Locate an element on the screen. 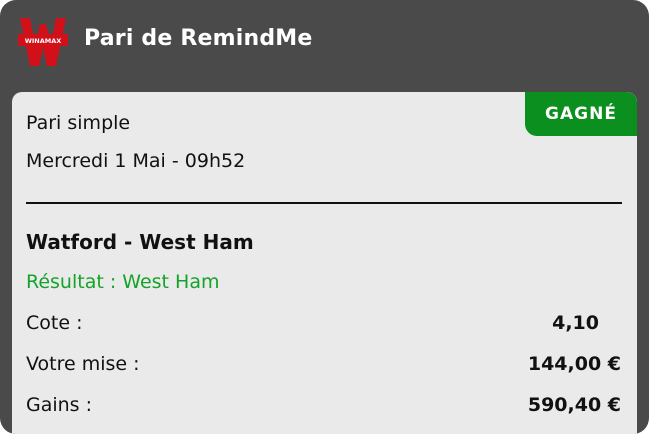 The image size is (649, 434). match-title: Watford - West Ham is located at coordinates (140, 242).